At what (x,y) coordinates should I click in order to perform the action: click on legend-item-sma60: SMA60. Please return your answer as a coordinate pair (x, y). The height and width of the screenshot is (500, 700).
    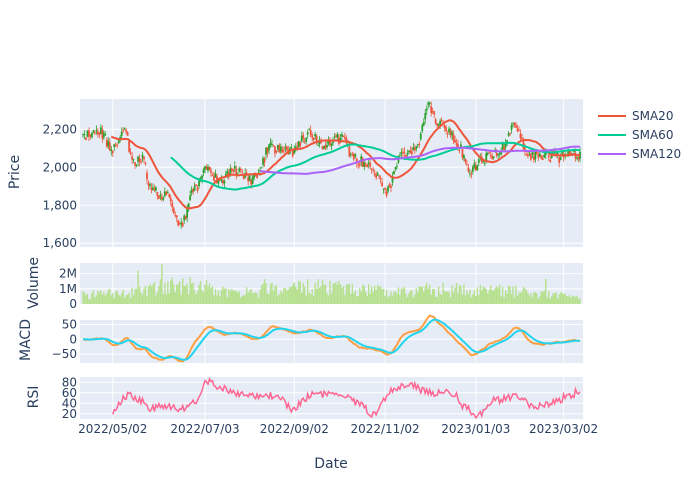
    Looking at the image, I should click on (635, 135).